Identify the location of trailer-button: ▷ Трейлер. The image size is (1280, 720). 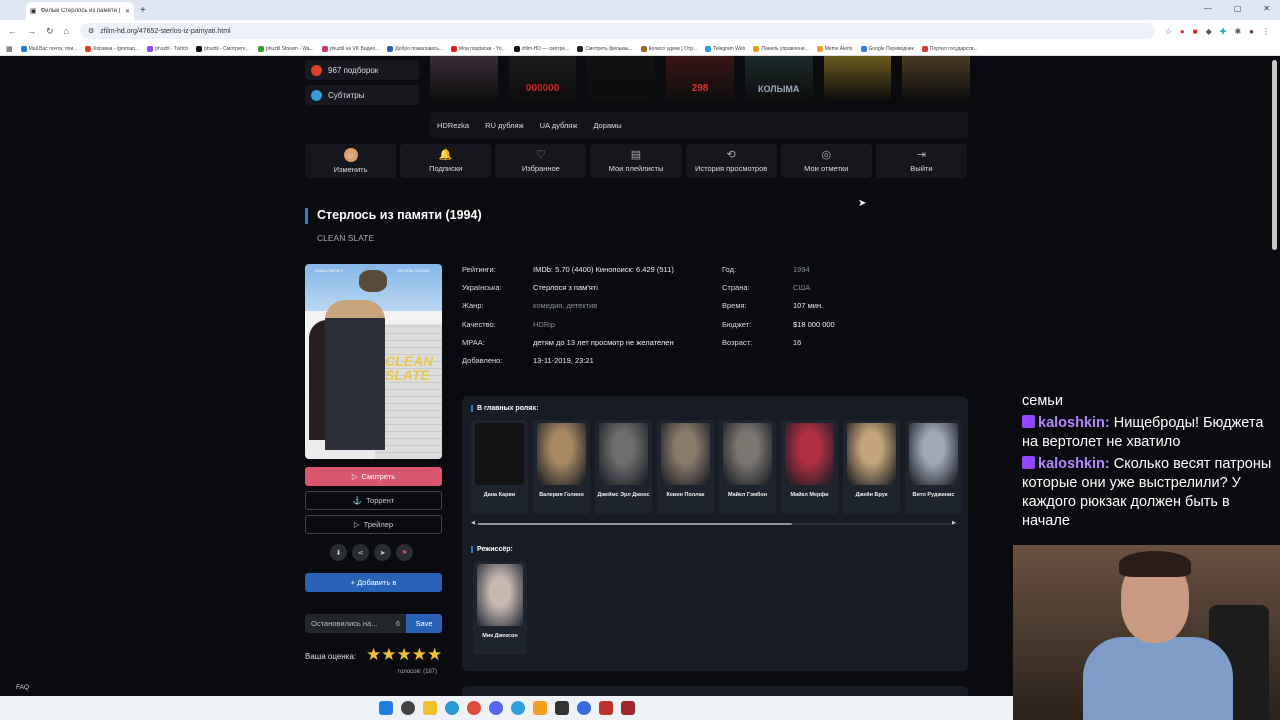
(373, 524).